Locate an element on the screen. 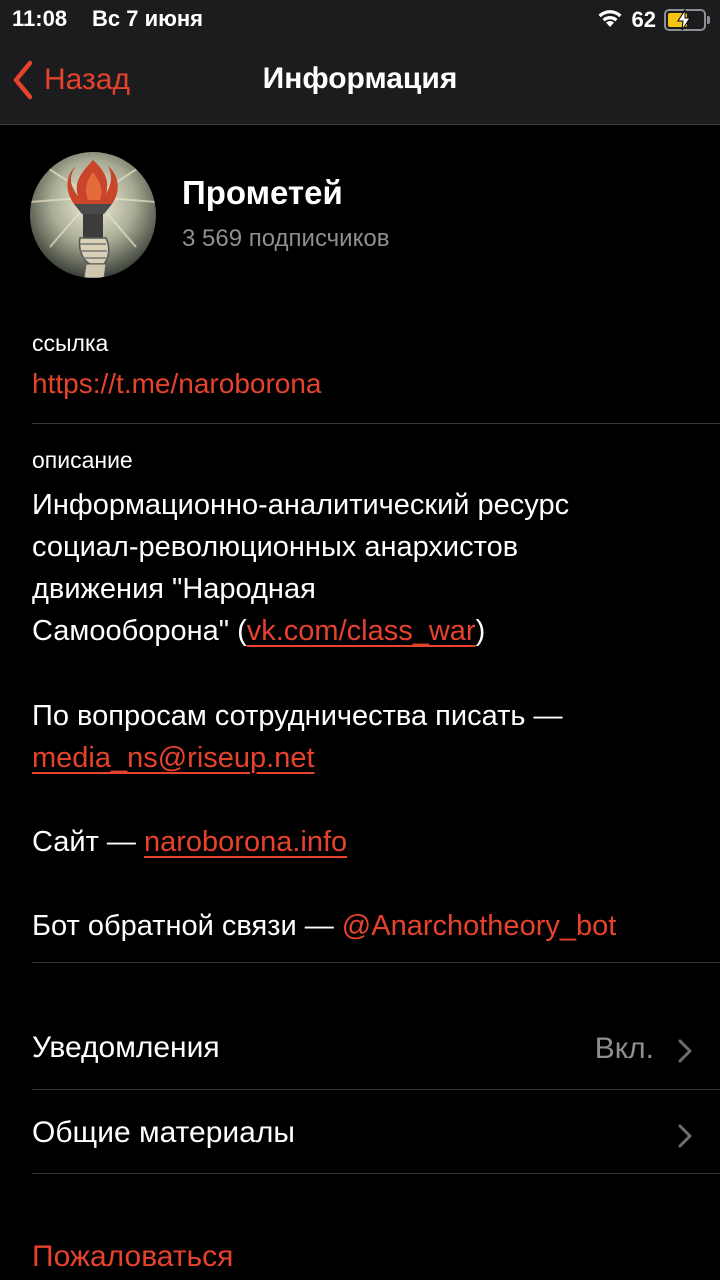 This screenshot has width=720, height=1280. website-link: naroborona.info is located at coordinates (245, 842).